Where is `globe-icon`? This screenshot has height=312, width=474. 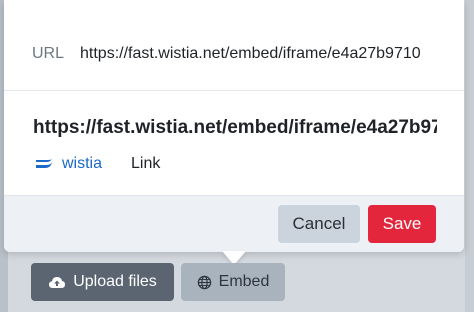
globe-icon is located at coordinates (204, 282).